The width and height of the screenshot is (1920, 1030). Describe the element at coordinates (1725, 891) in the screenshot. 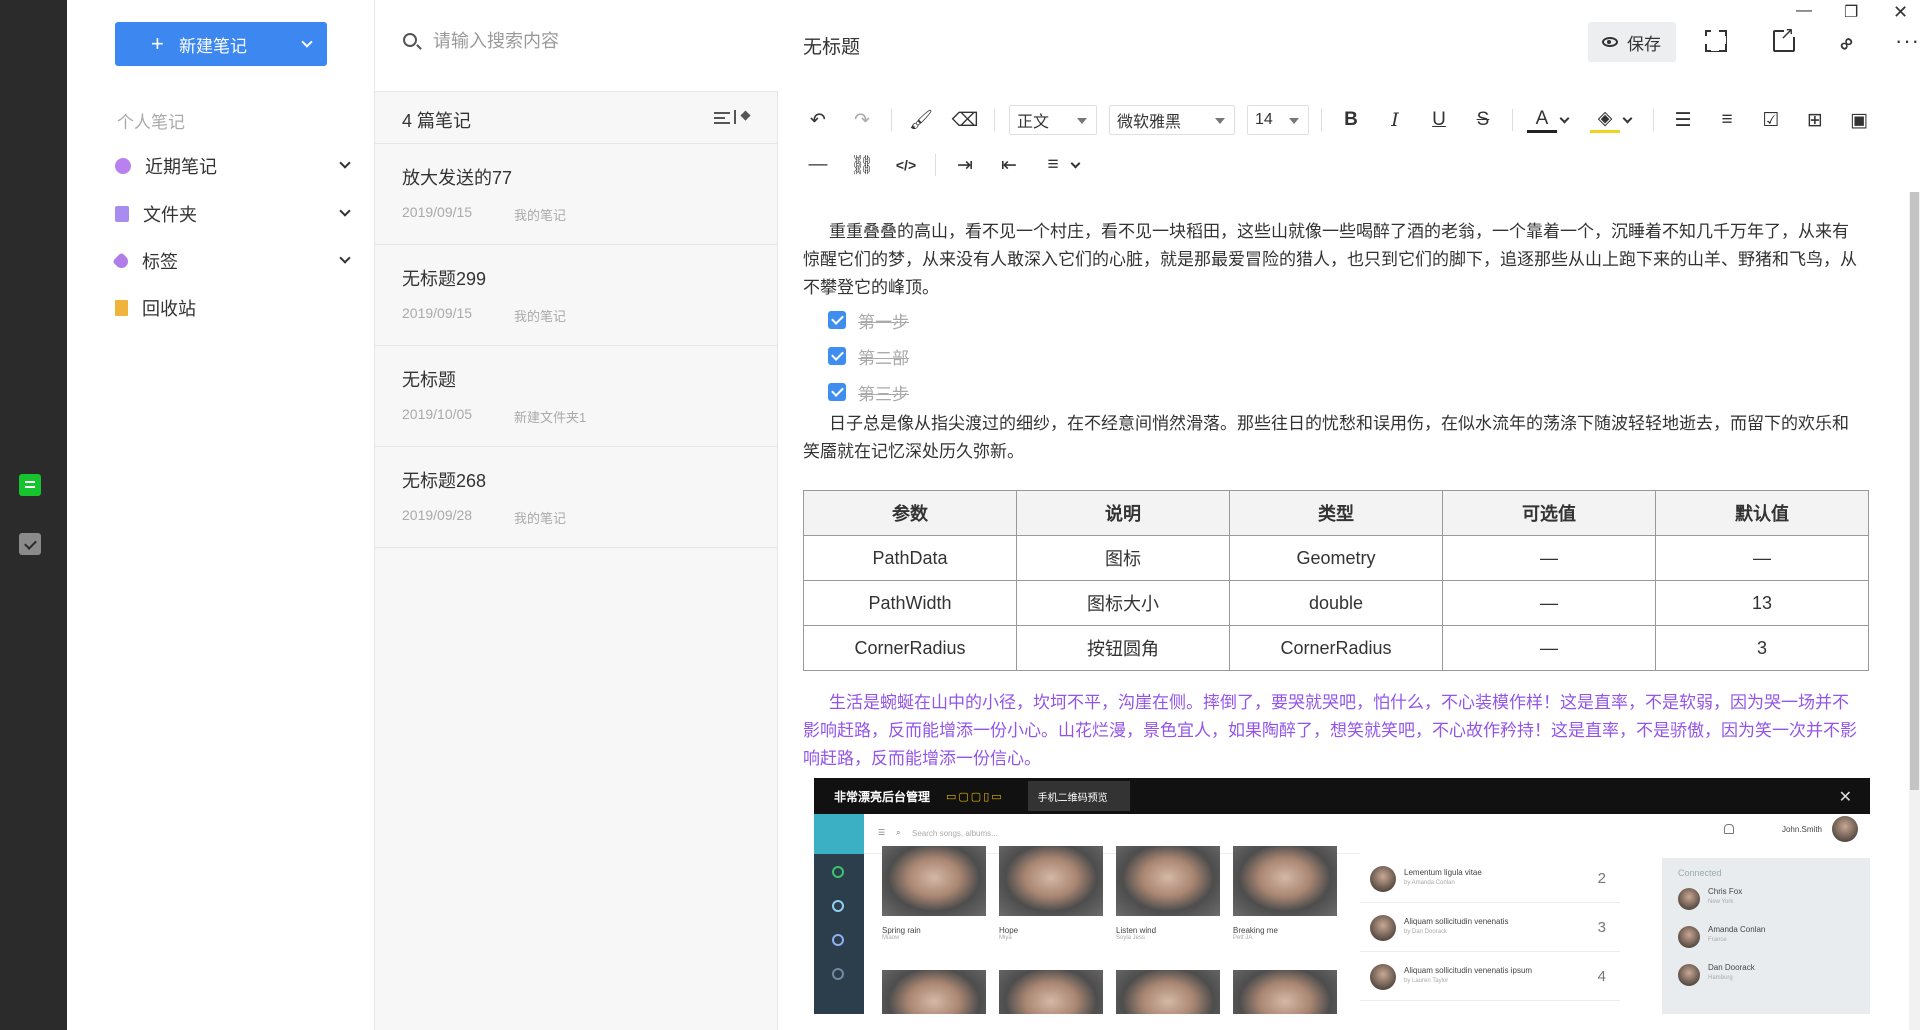

I see `contact-name: Chris Fox` at that location.